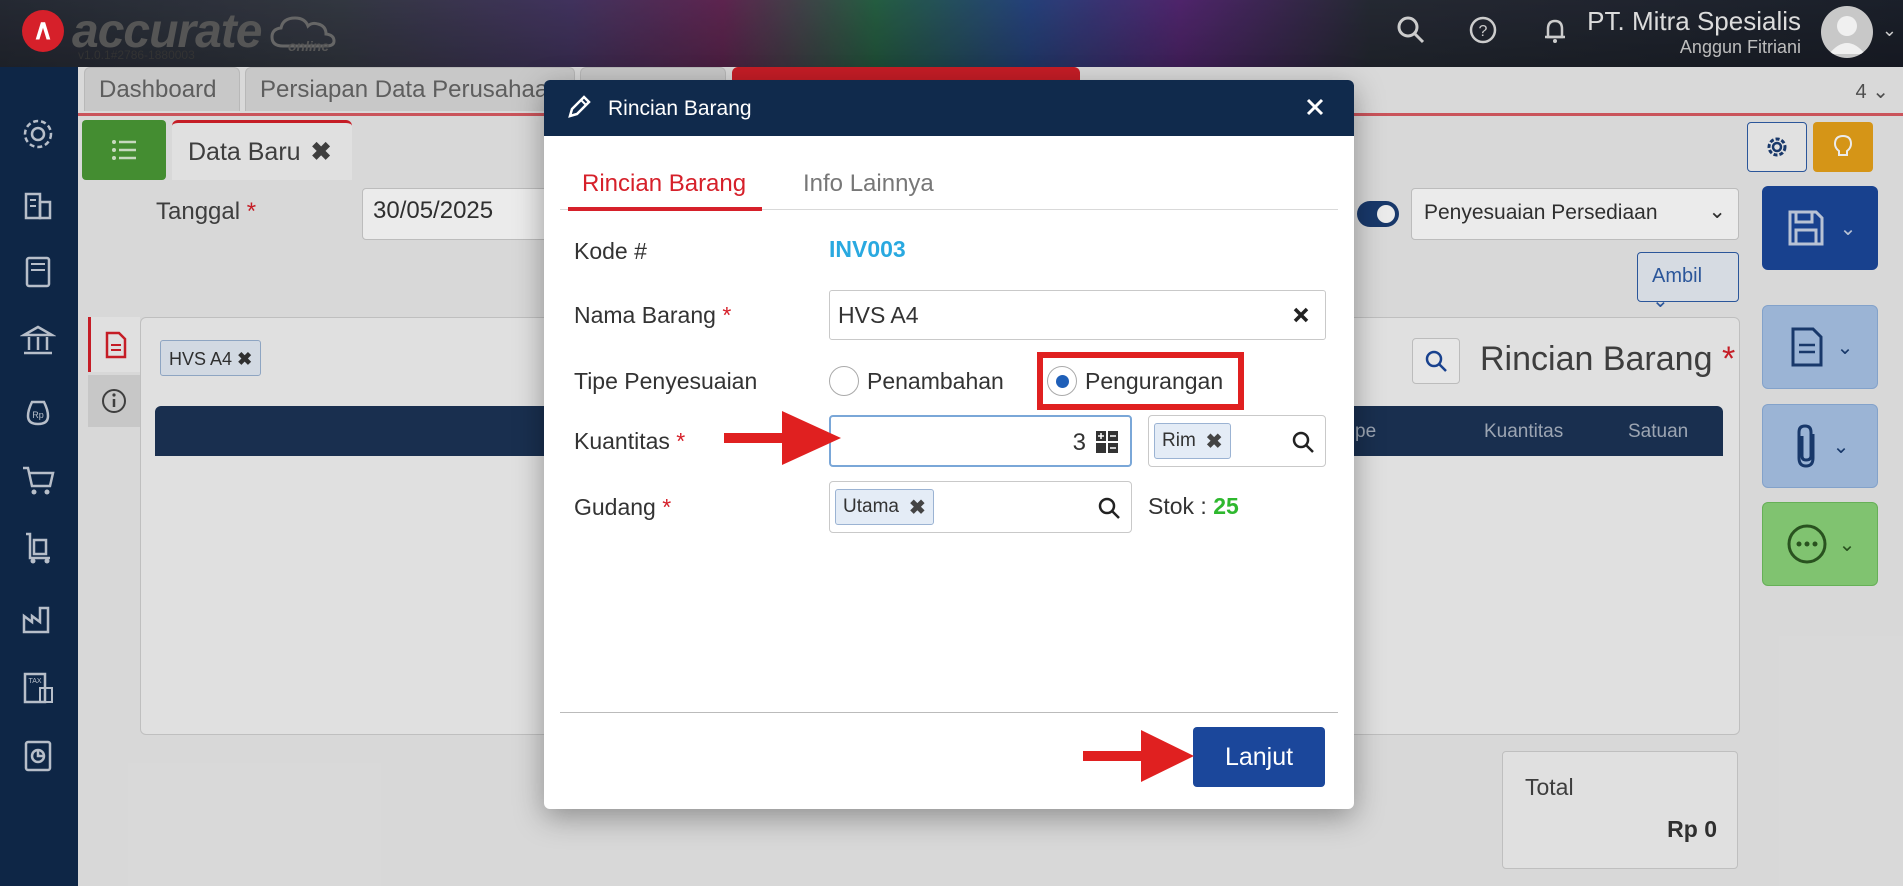 The width and height of the screenshot is (1903, 886). I want to click on stok-label: Stok :, so click(1177, 506).